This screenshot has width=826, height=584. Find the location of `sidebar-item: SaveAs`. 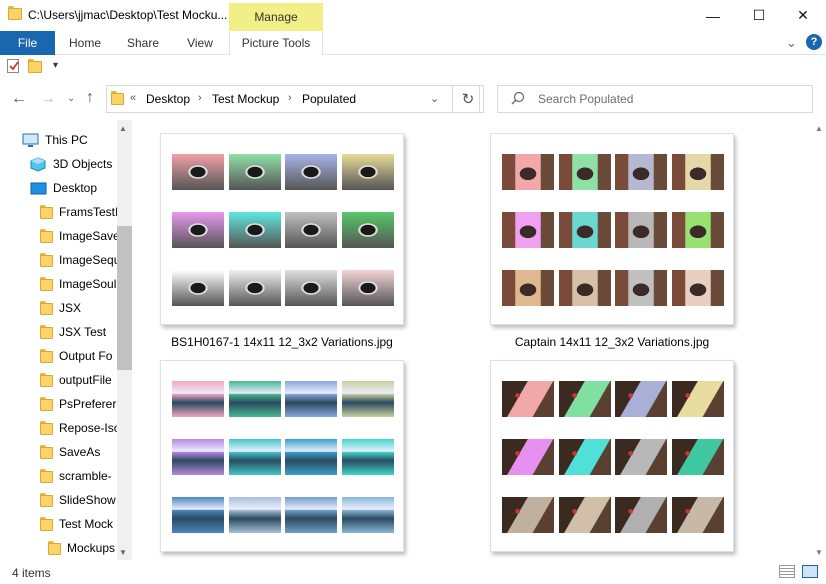

sidebar-item: SaveAs is located at coordinates (78, 452).